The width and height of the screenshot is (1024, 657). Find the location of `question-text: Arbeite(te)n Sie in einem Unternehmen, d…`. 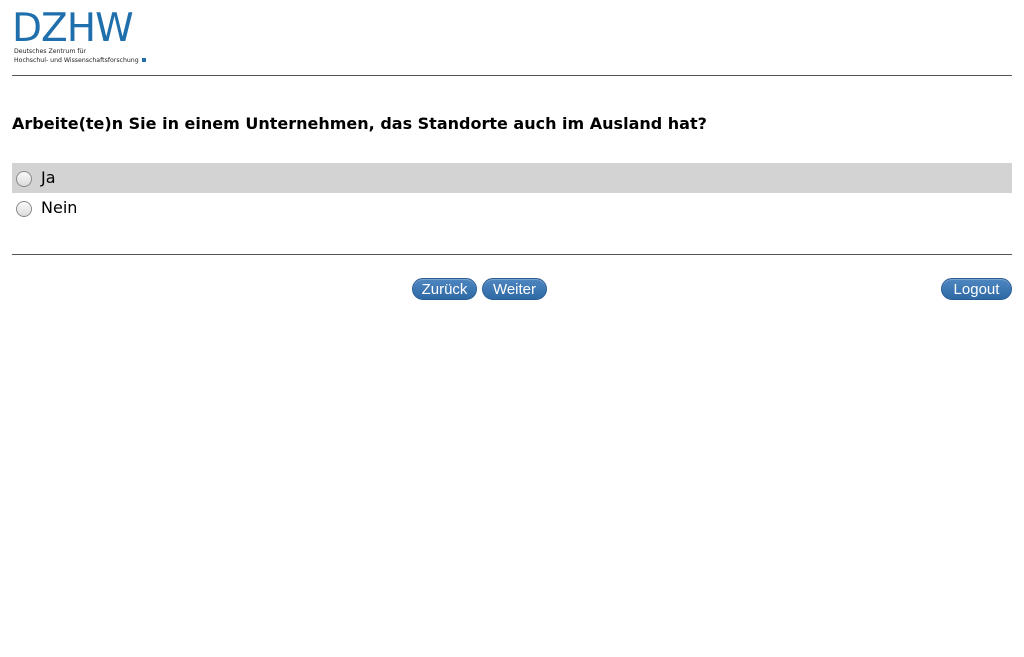

question-text: Arbeite(te)n Sie in einem Unternehmen, d… is located at coordinates (359, 123).